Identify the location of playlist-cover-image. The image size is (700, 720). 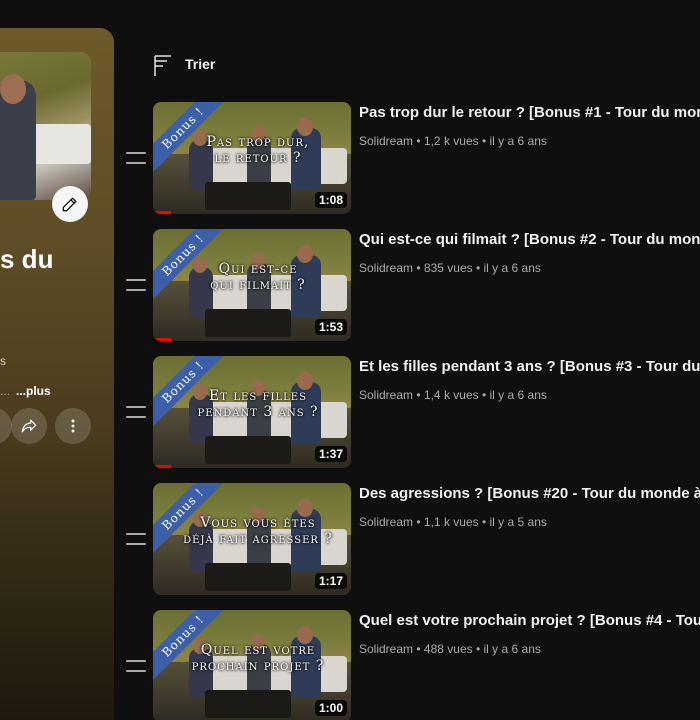
(45, 126).